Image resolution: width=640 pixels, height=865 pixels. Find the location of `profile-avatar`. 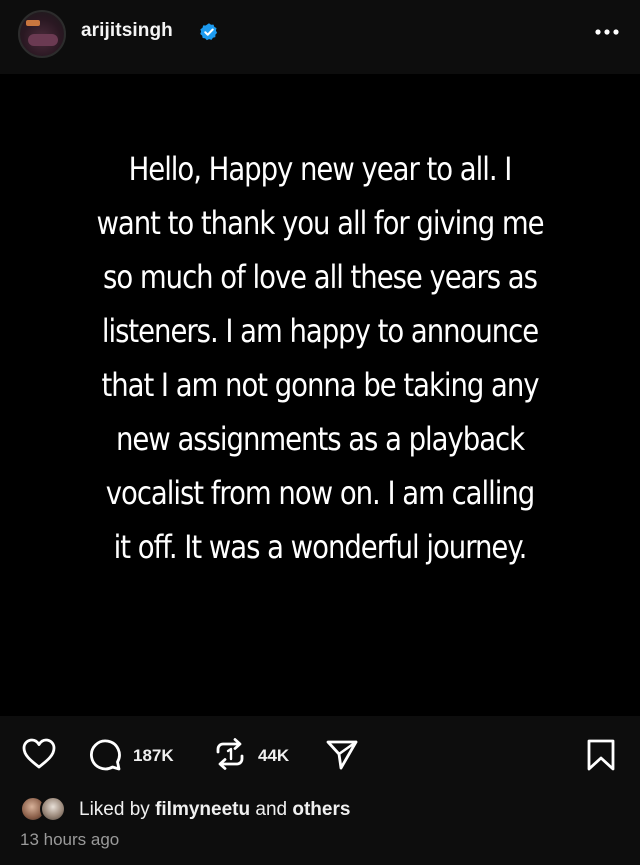

profile-avatar is located at coordinates (42, 34).